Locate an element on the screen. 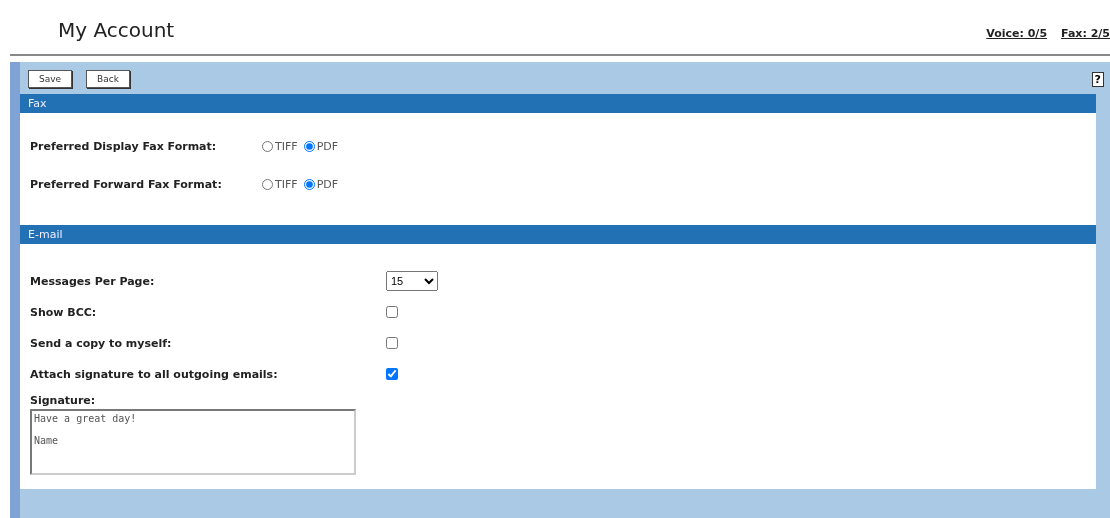 Image resolution: width=1110 pixels, height=518 pixels. field-label: Signature: is located at coordinates (63, 400).